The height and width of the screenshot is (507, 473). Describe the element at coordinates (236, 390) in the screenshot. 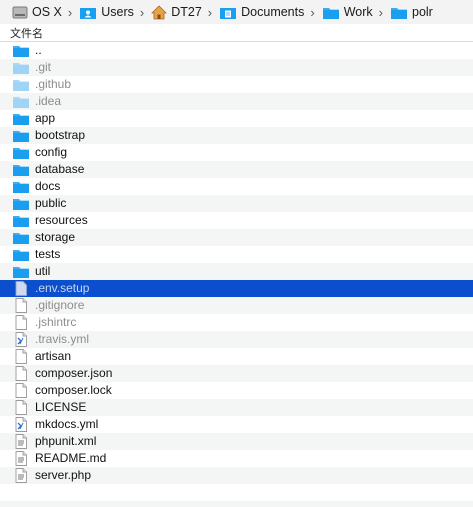

I see `file-row: composer.lock` at that location.